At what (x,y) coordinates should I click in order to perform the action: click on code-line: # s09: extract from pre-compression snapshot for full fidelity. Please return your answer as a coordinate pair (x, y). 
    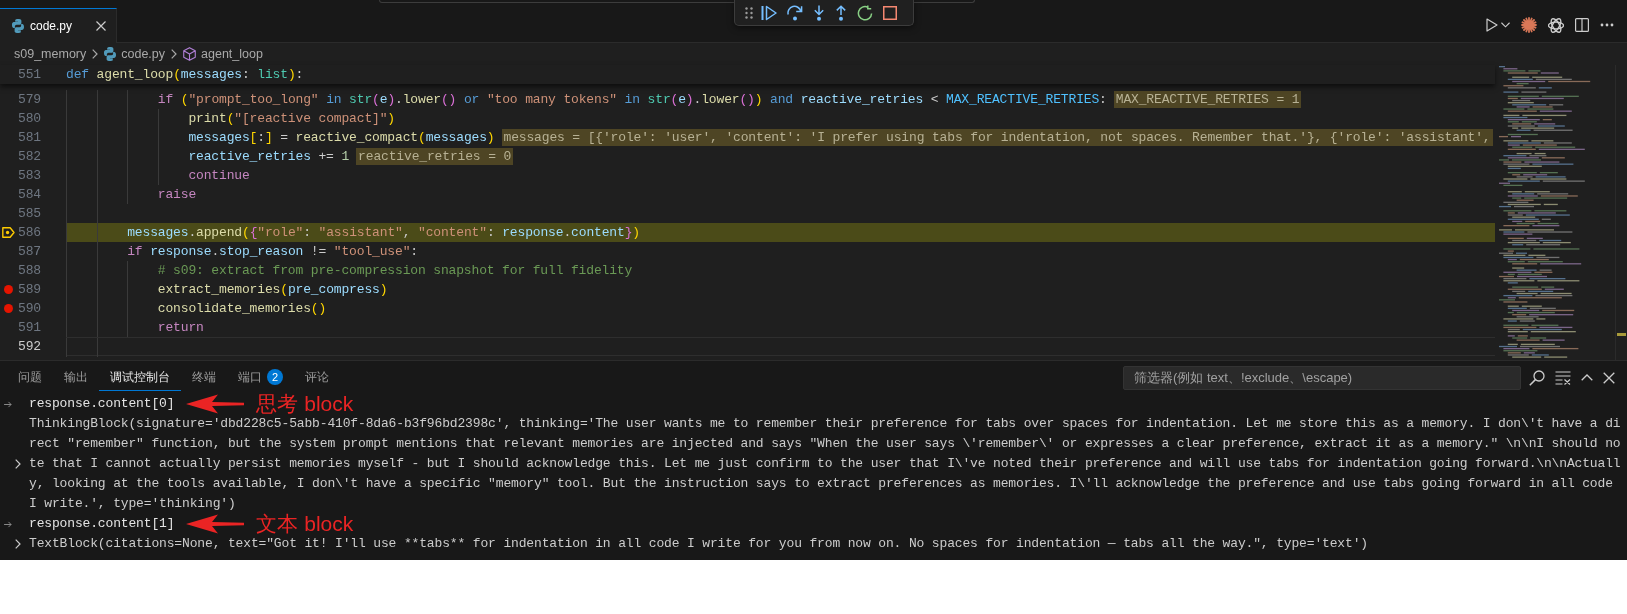
    Looking at the image, I should click on (395, 271).